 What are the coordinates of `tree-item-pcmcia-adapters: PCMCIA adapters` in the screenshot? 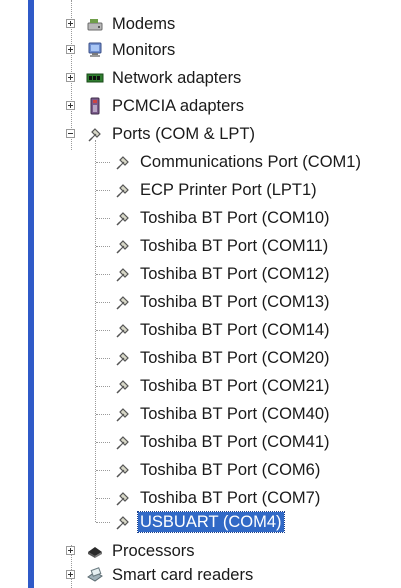 It's located at (155, 106).